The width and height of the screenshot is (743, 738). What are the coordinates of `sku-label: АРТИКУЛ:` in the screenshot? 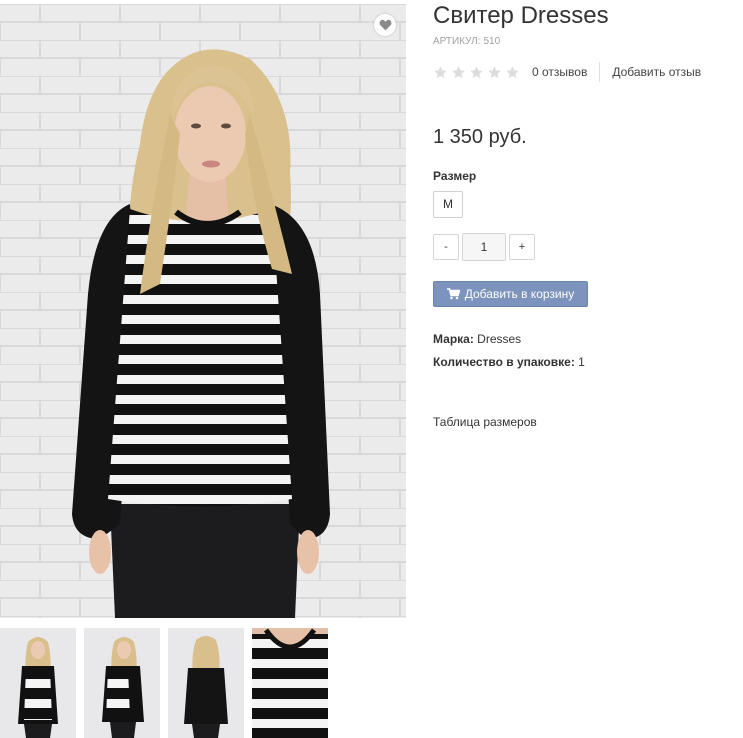 It's located at (457, 41).